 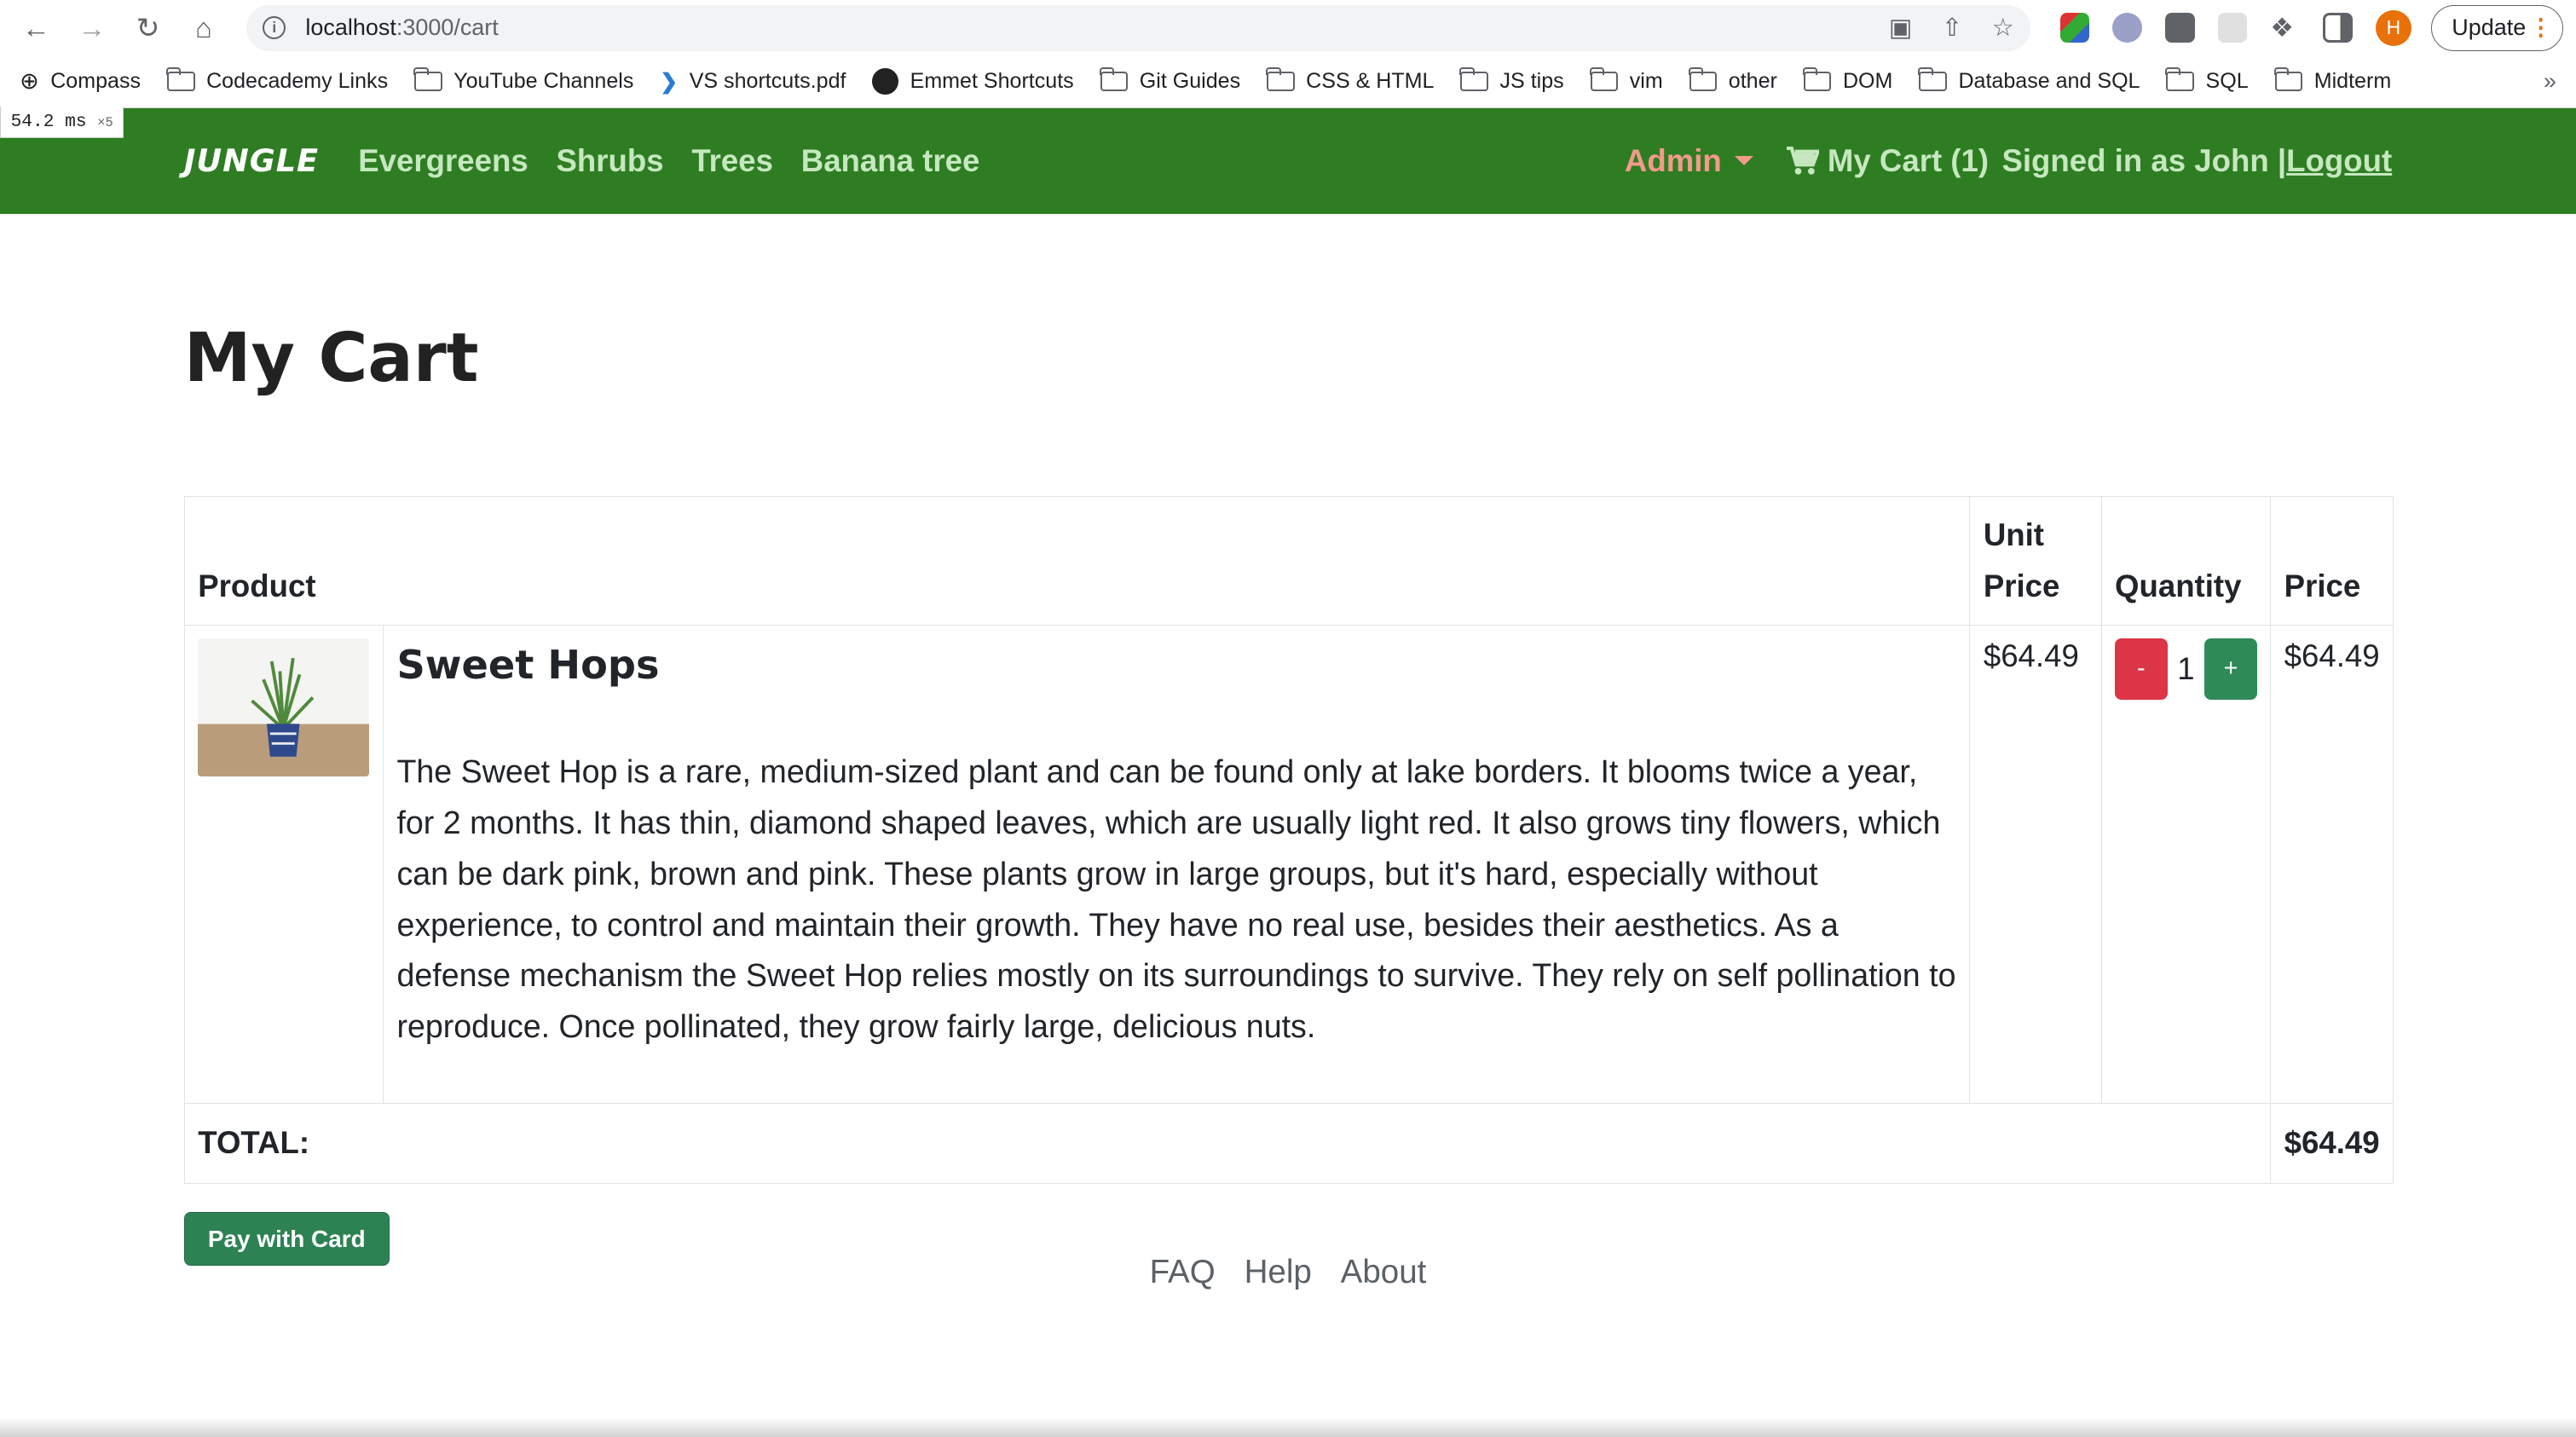 What do you see at coordinates (973, 81) in the screenshot?
I see `bookmark-item: Emmet Shortcuts` at bounding box center [973, 81].